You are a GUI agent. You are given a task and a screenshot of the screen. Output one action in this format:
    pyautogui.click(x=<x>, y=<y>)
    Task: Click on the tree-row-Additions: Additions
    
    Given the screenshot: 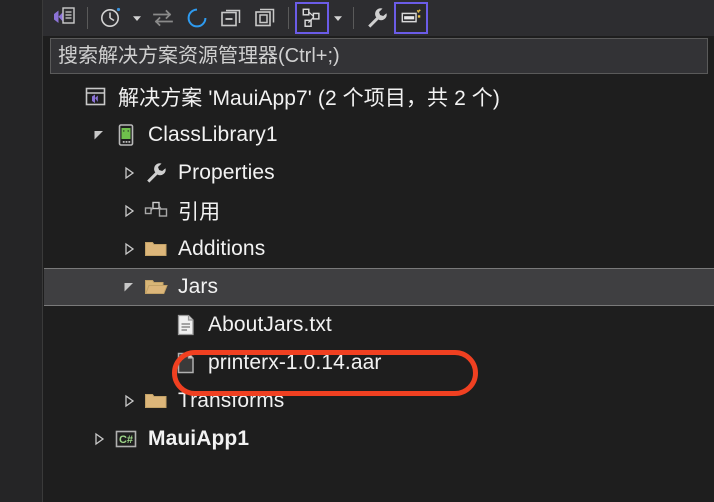 What is the action you would take?
    pyautogui.click(x=379, y=249)
    